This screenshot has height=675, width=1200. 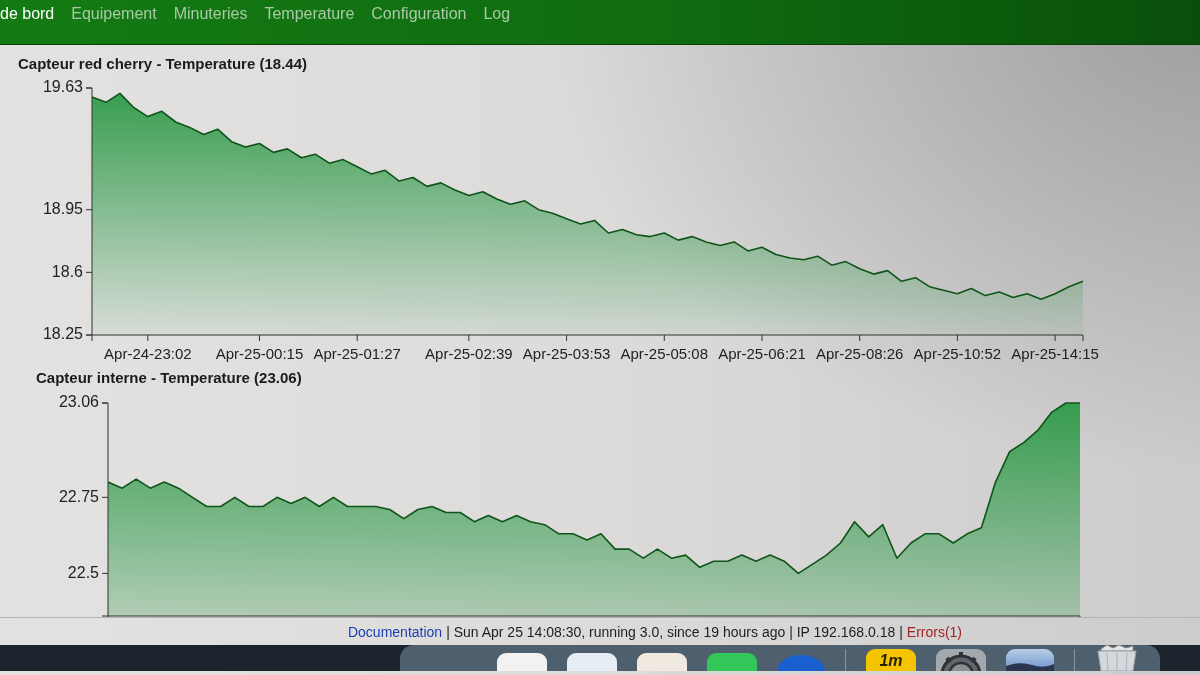 I want to click on x-tick-label: Apr-25-02:39, so click(x=469, y=353).